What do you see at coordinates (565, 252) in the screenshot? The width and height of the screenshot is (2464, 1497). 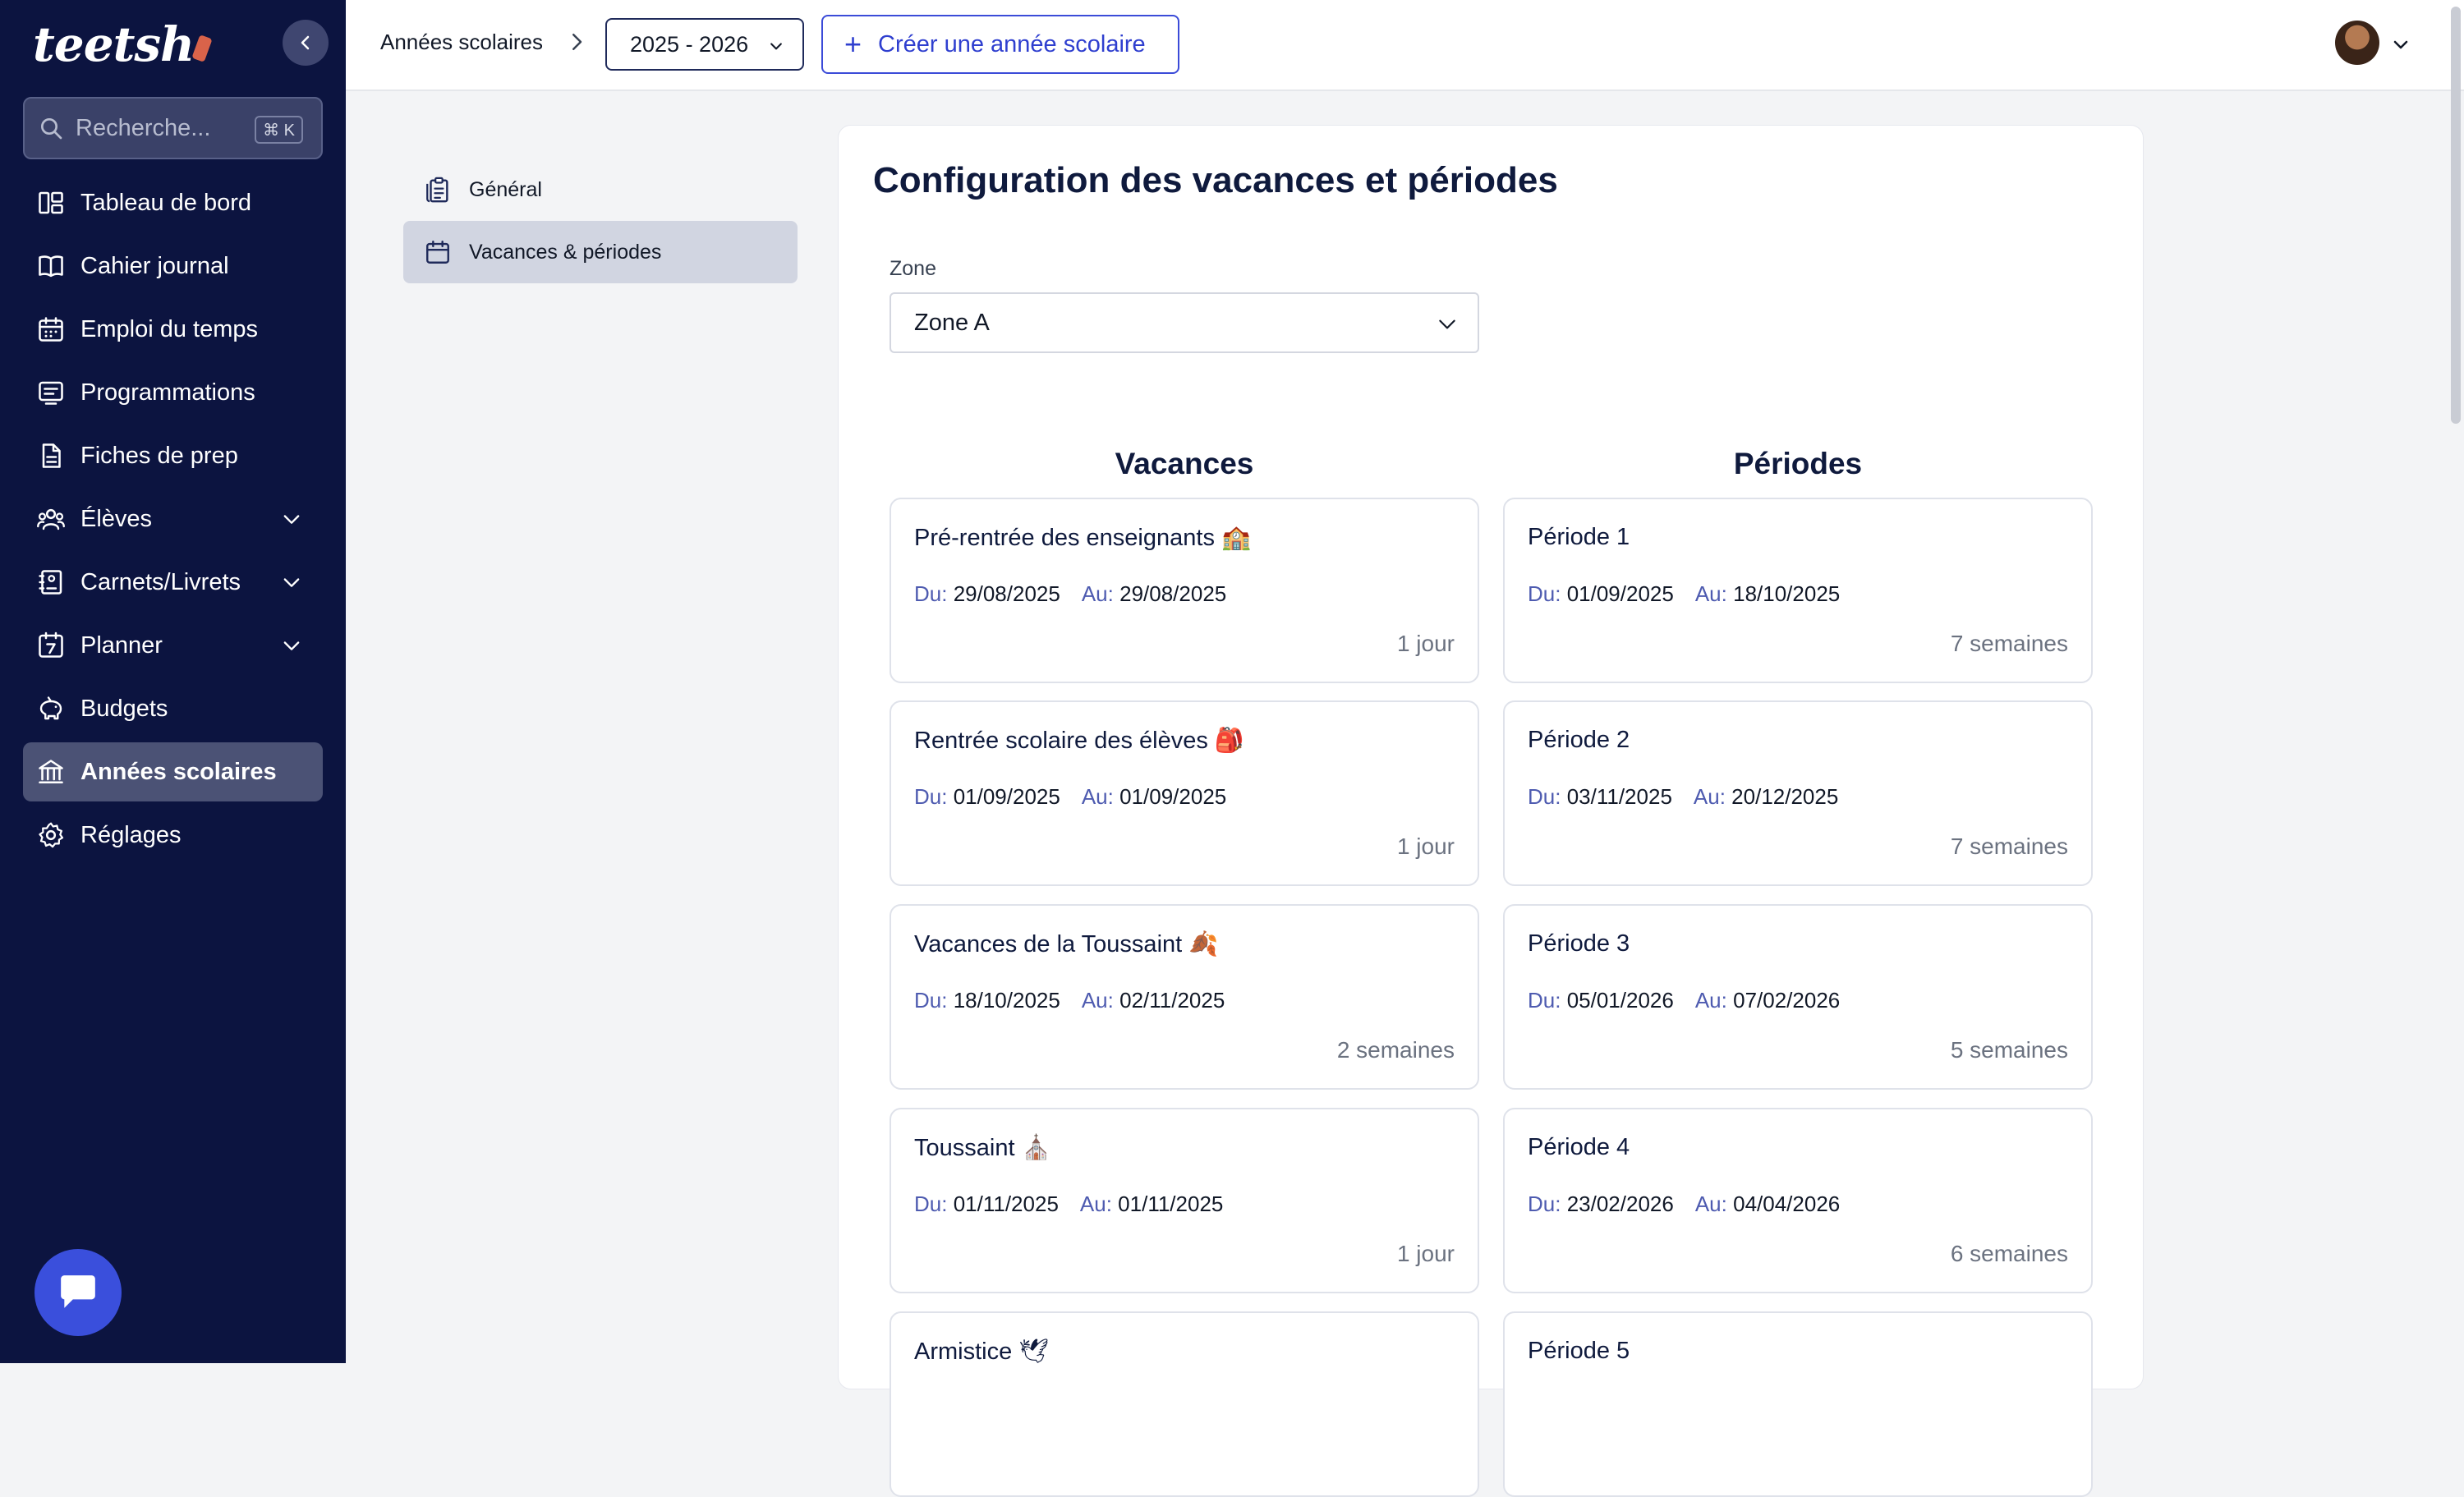 I see `subnav-item-label: Vacances & périodes` at bounding box center [565, 252].